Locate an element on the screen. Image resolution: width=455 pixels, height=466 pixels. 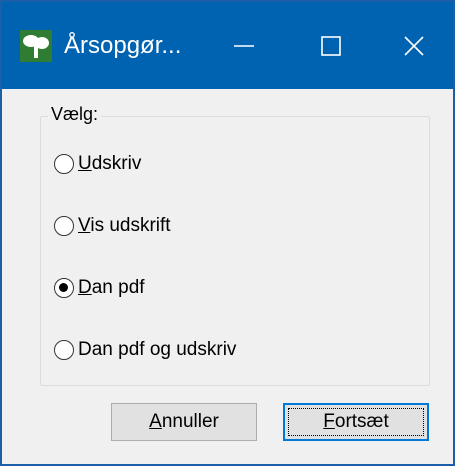
continue-label: Fortsæt is located at coordinates (356, 421).